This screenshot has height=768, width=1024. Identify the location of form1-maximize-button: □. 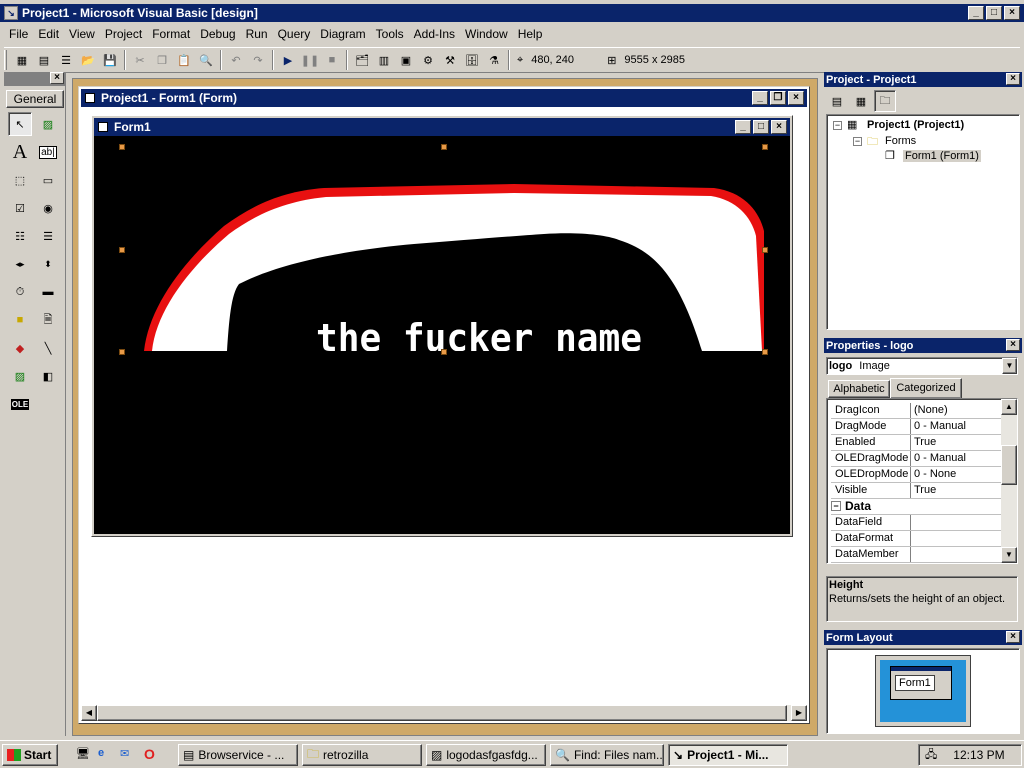
(761, 127).